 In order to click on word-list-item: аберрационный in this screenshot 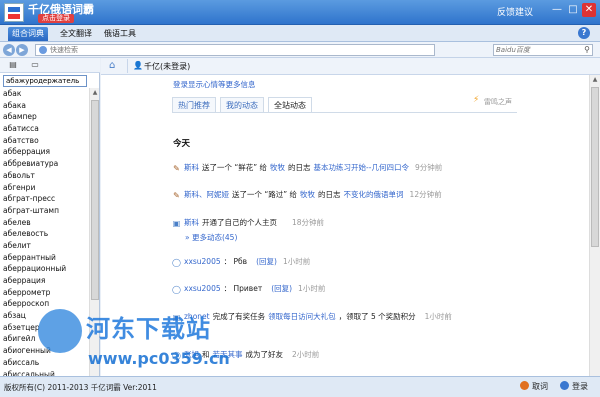, I will do `click(45, 269)`.